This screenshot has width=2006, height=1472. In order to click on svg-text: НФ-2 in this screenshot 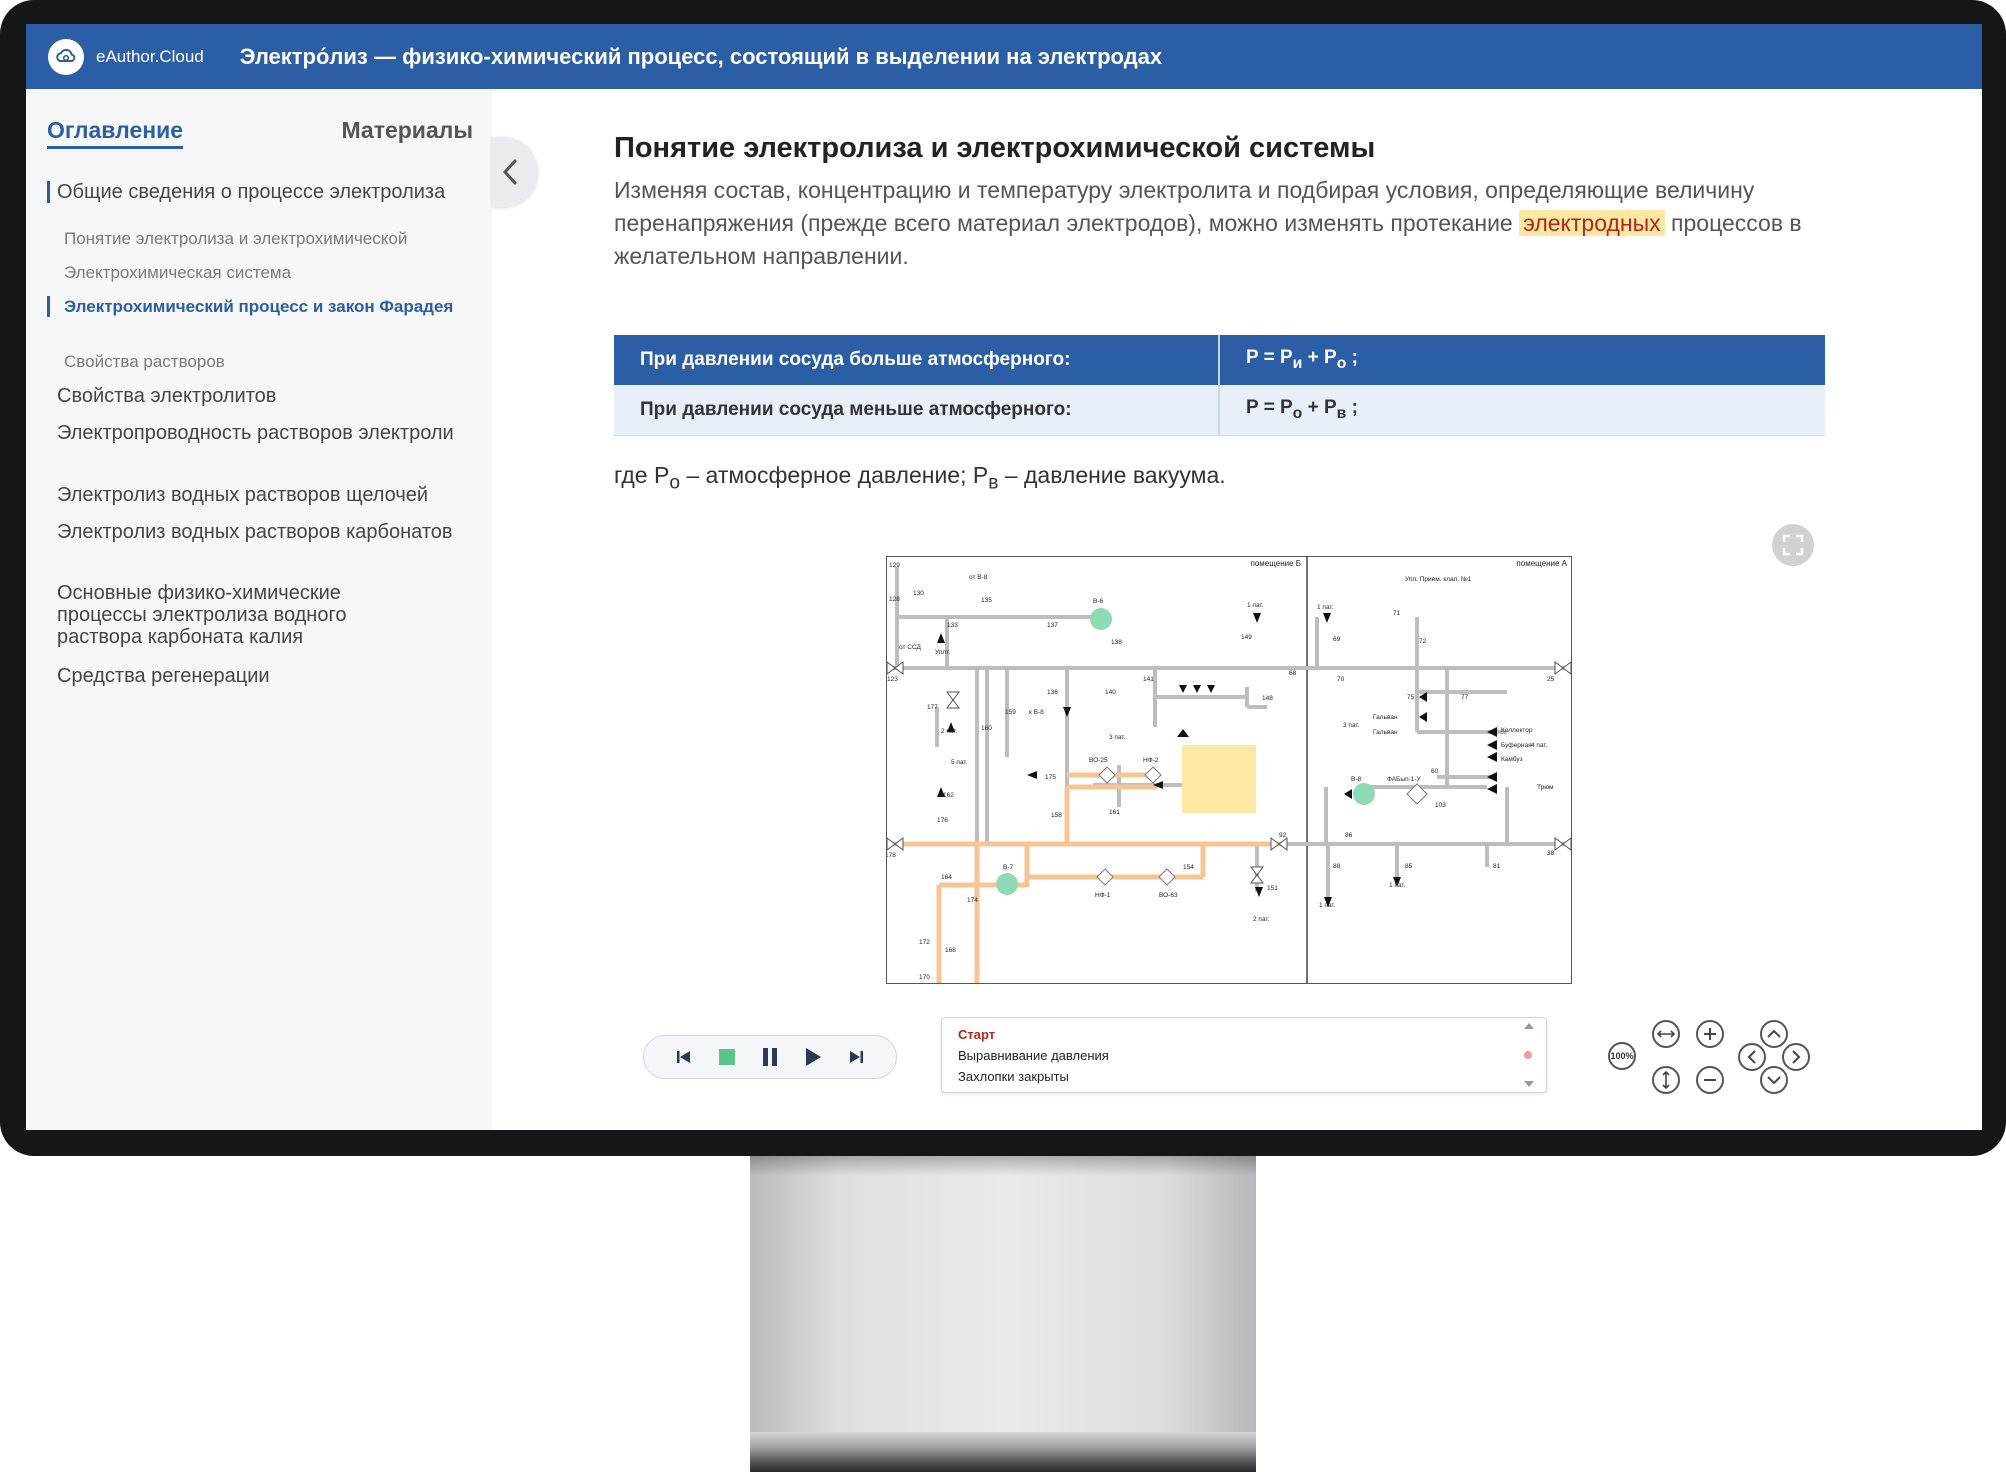, I will do `click(1151, 760)`.